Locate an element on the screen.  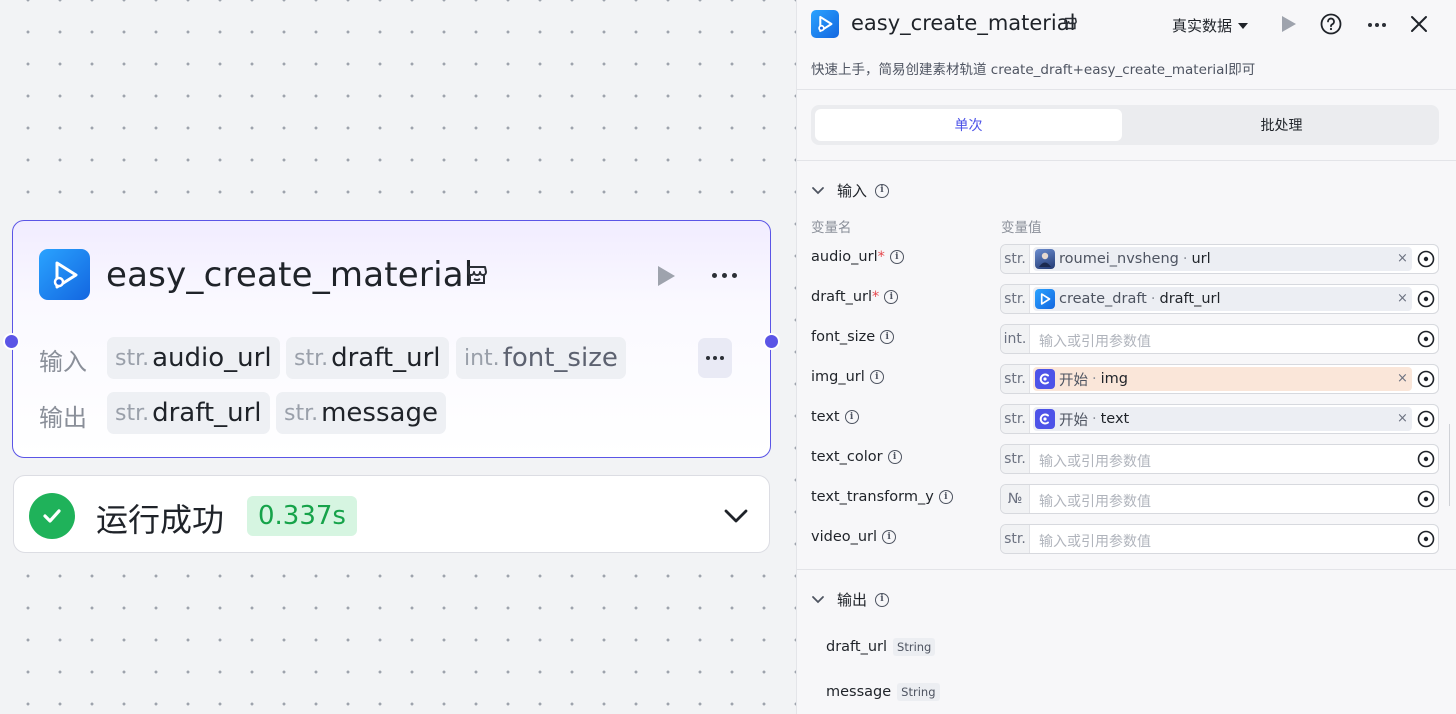
avatar-icon is located at coordinates (1045, 259).